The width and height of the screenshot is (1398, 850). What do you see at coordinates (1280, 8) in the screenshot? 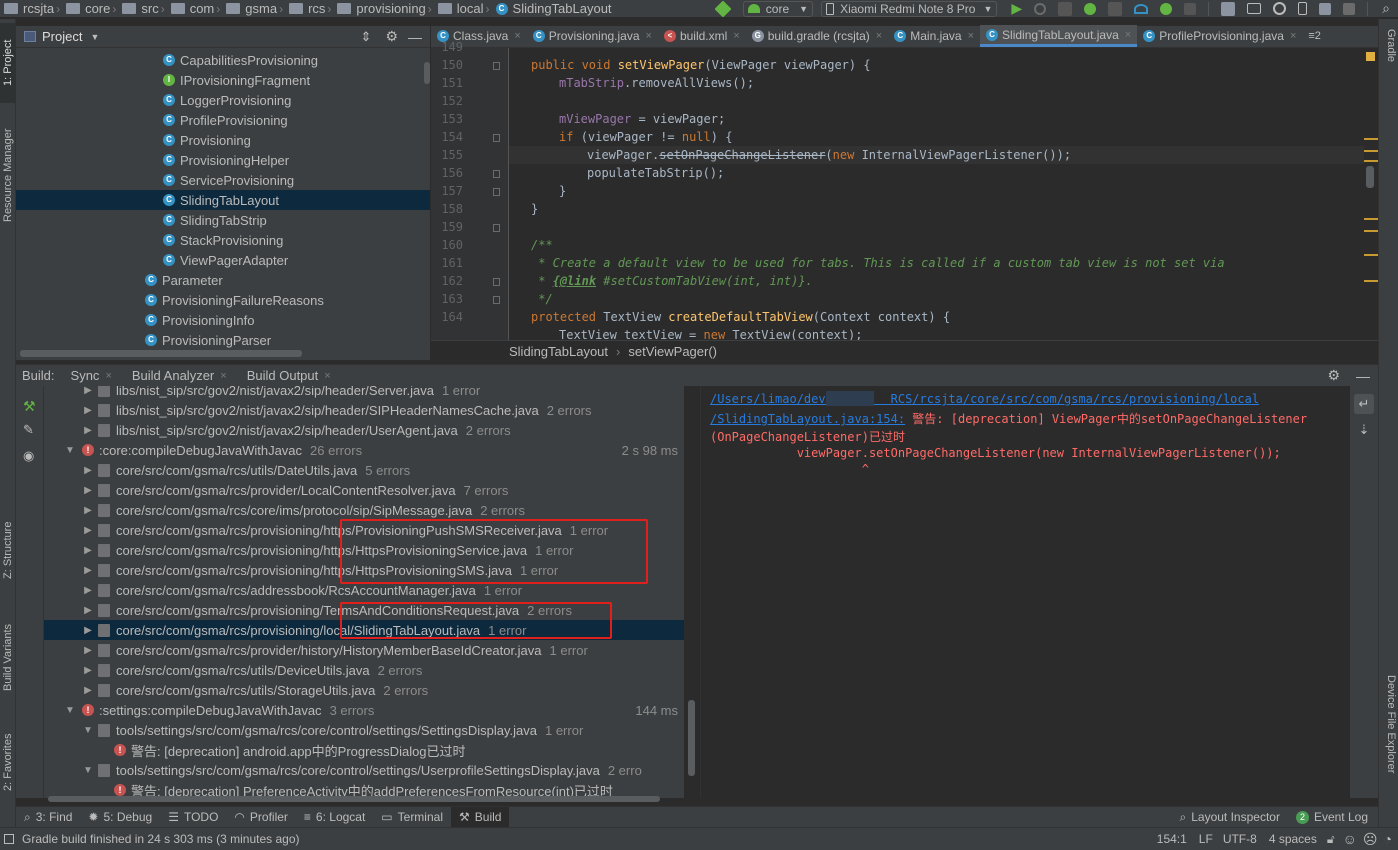
I see `sync-icon` at bounding box center [1280, 8].